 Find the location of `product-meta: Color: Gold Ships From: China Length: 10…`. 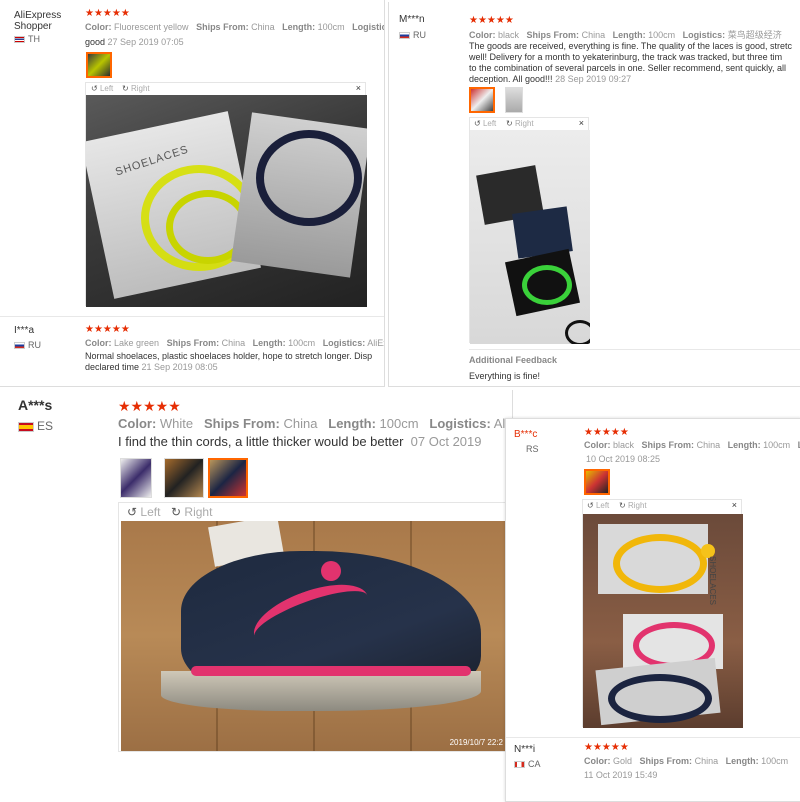

product-meta: Color: Gold Ships From: China Length: 10… is located at coordinates (686, 761).